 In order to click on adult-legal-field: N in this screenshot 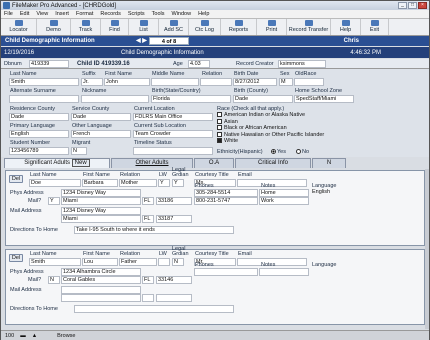, I will do `click(178, 262)`.